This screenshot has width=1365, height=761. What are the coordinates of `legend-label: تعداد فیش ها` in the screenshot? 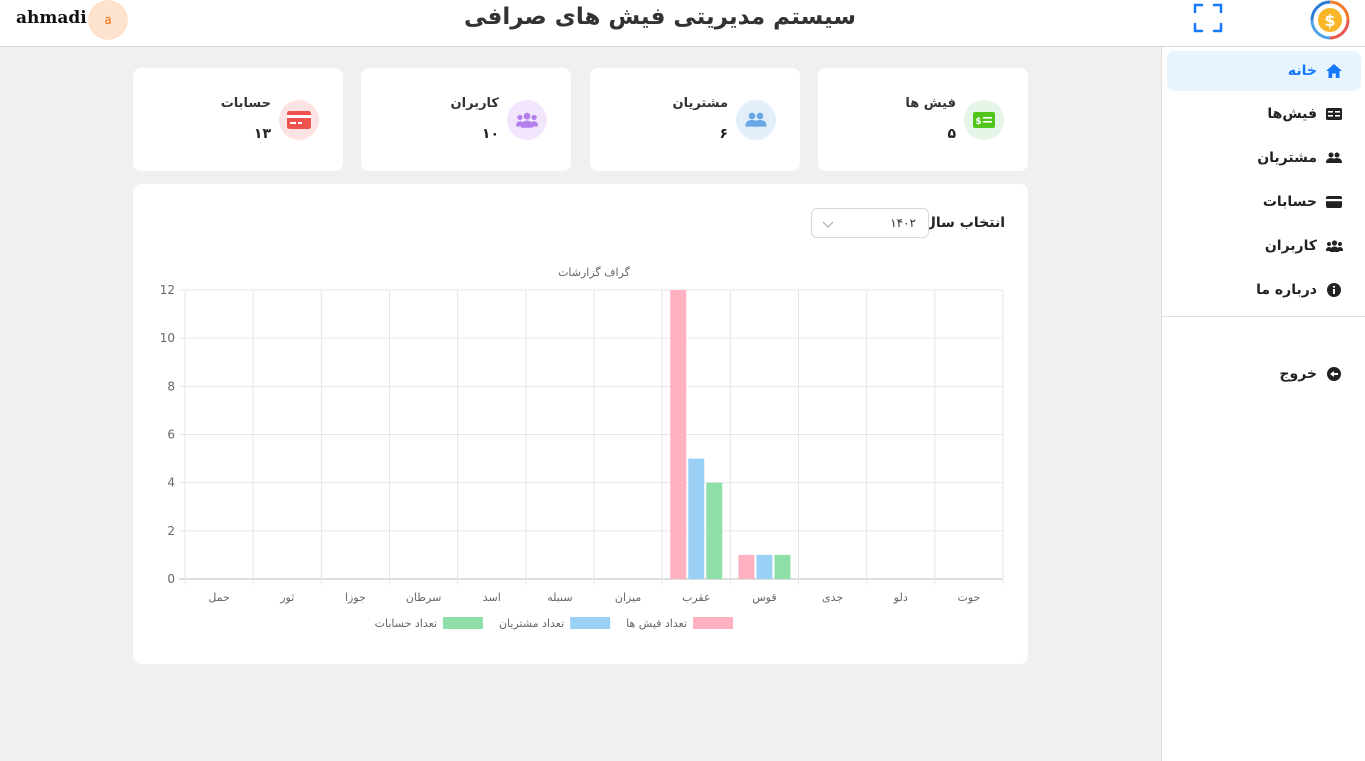 It's located at (656, 623).